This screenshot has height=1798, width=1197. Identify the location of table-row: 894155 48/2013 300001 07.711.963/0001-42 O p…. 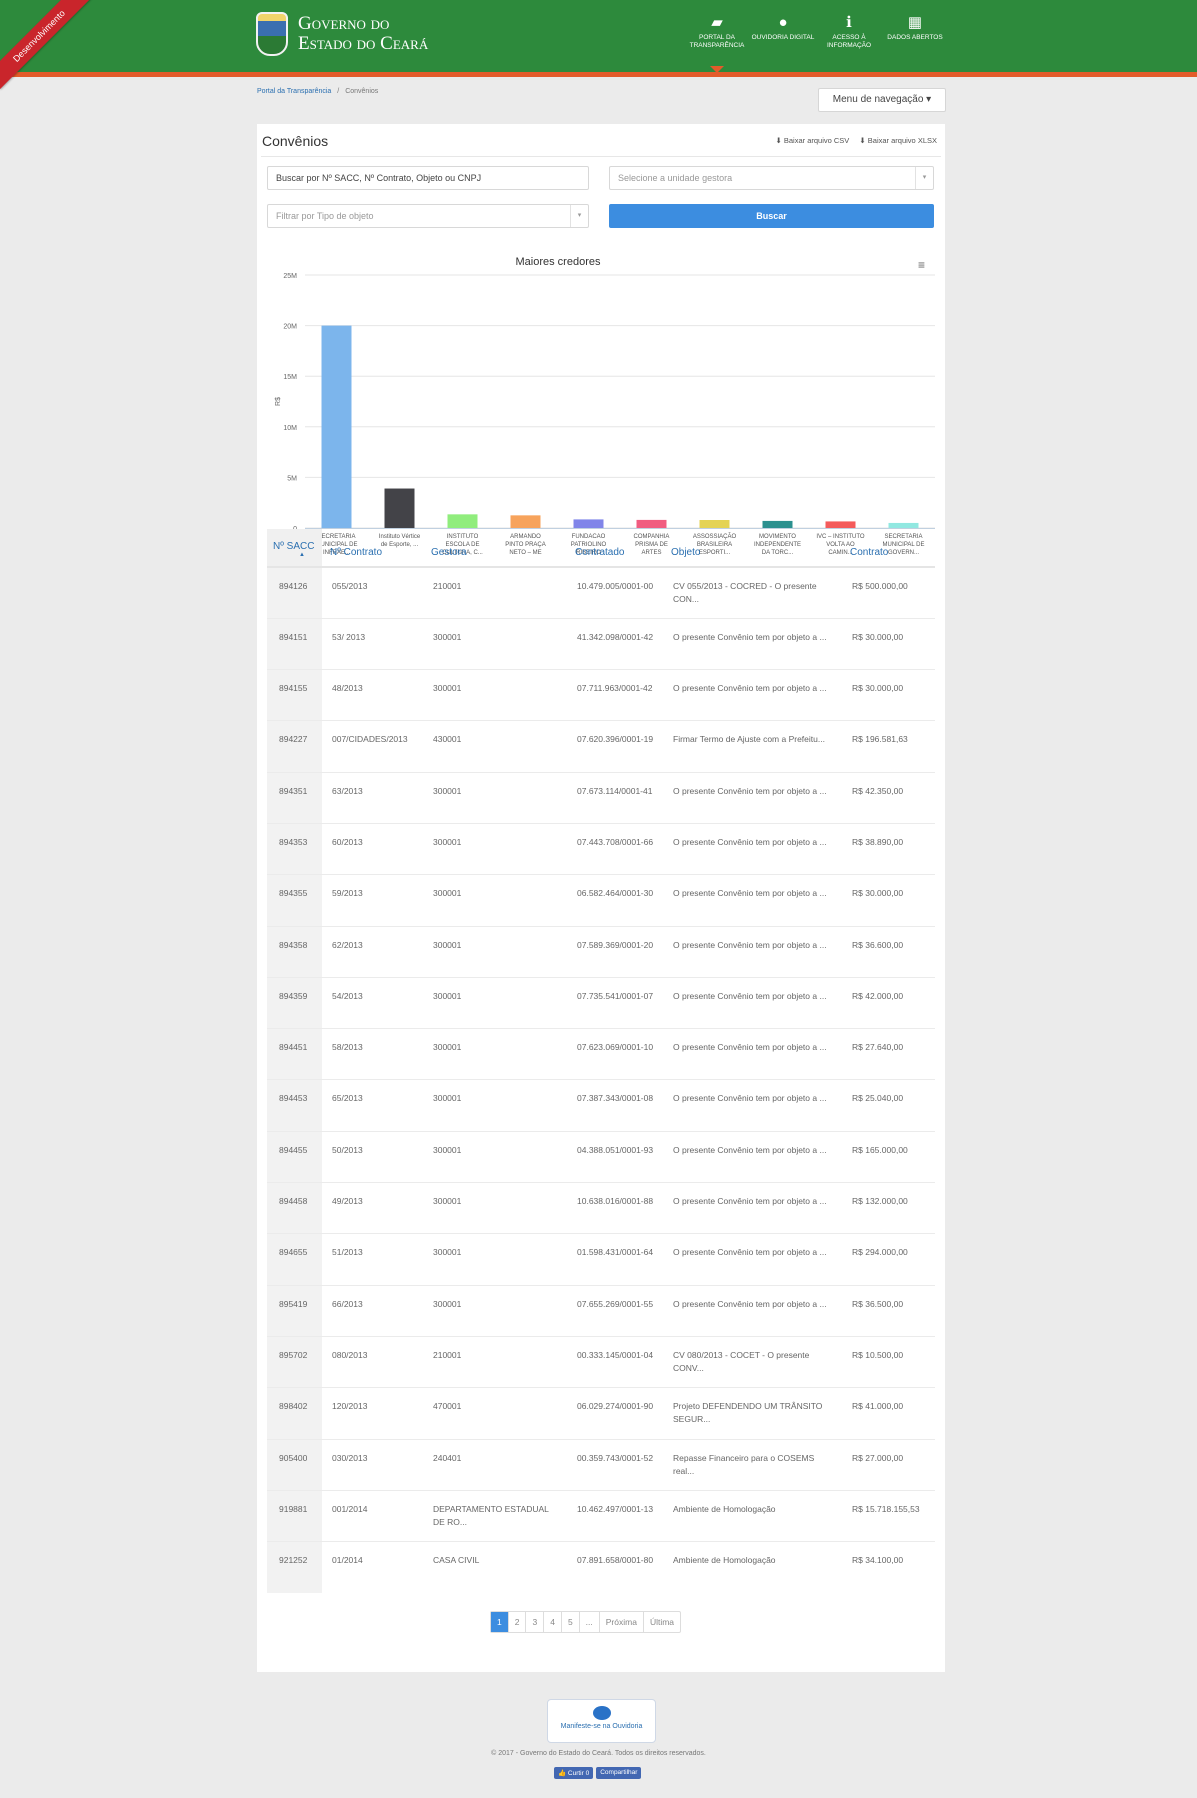
(601, 695).